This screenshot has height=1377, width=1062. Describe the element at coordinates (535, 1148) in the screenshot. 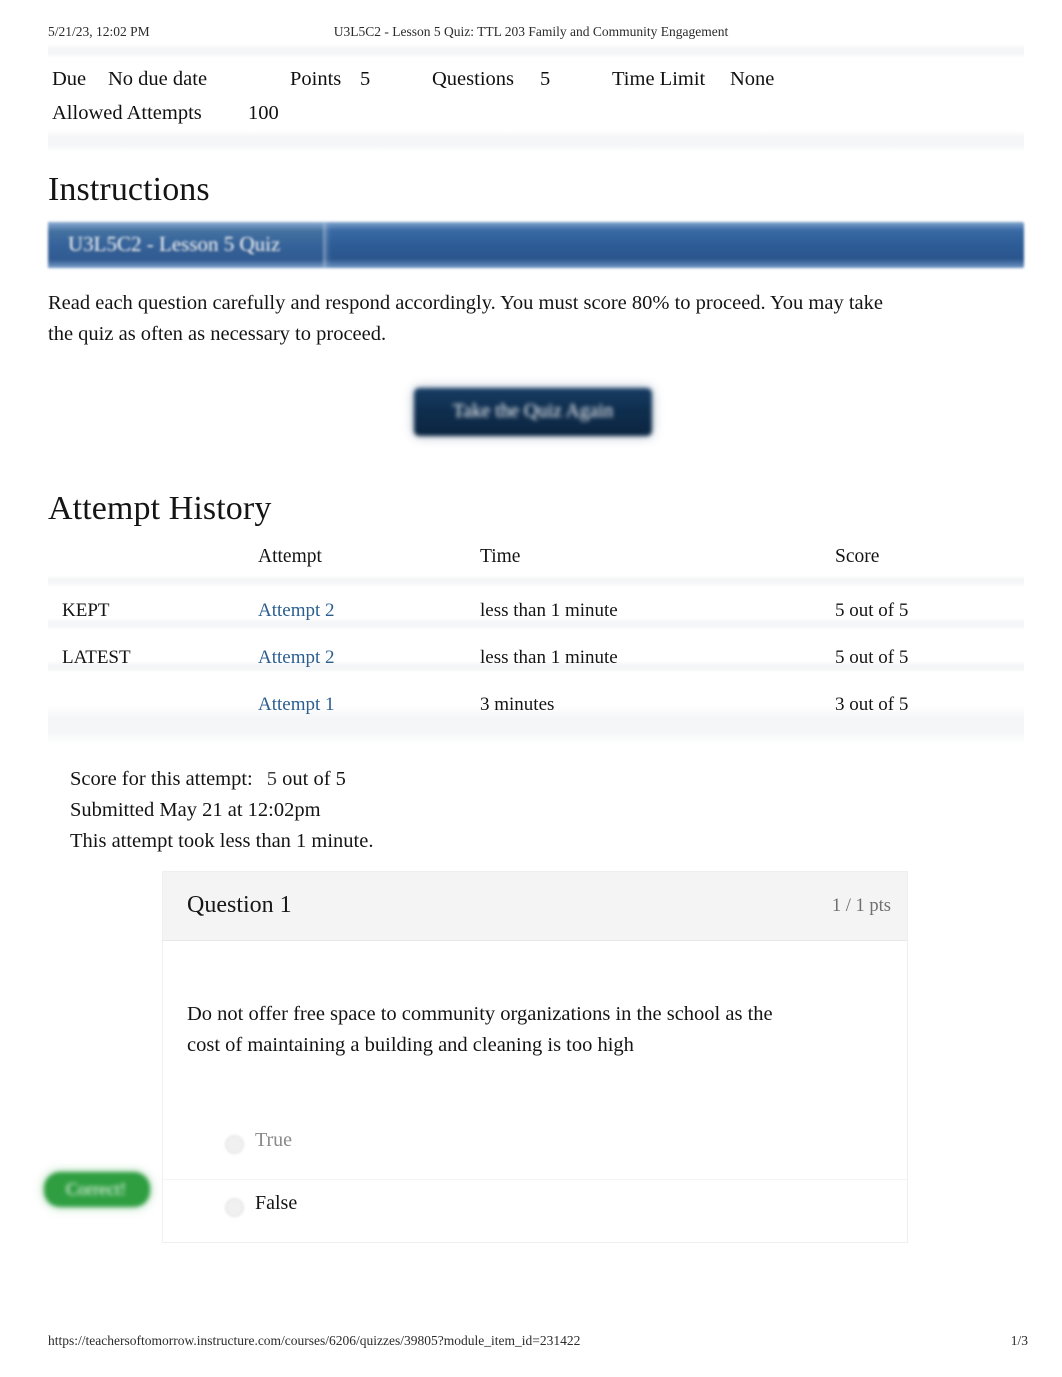

I see `answer-option-true: True` at that location.